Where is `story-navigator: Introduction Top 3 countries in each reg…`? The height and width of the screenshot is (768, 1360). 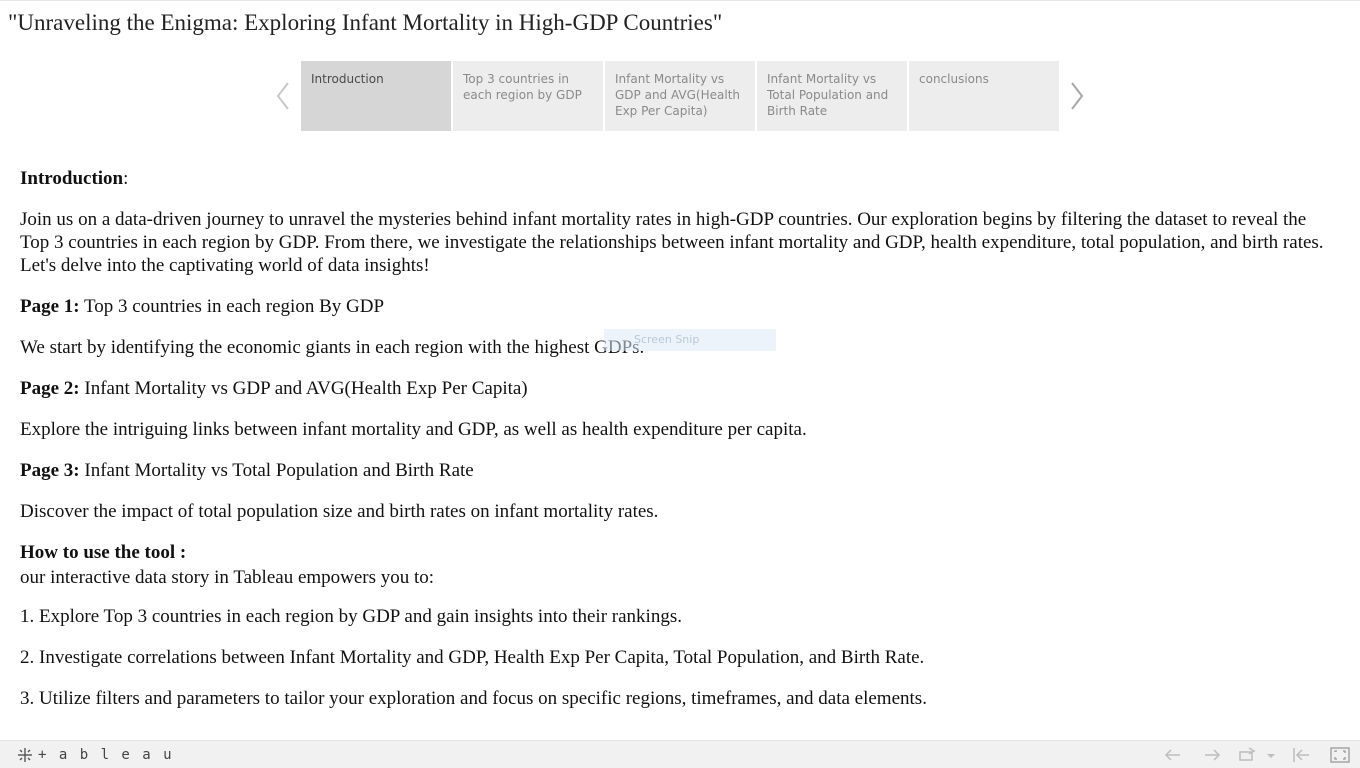 story-navigator: Introduction Top 3 countries in each reg… is located at coordinates (680, 96).